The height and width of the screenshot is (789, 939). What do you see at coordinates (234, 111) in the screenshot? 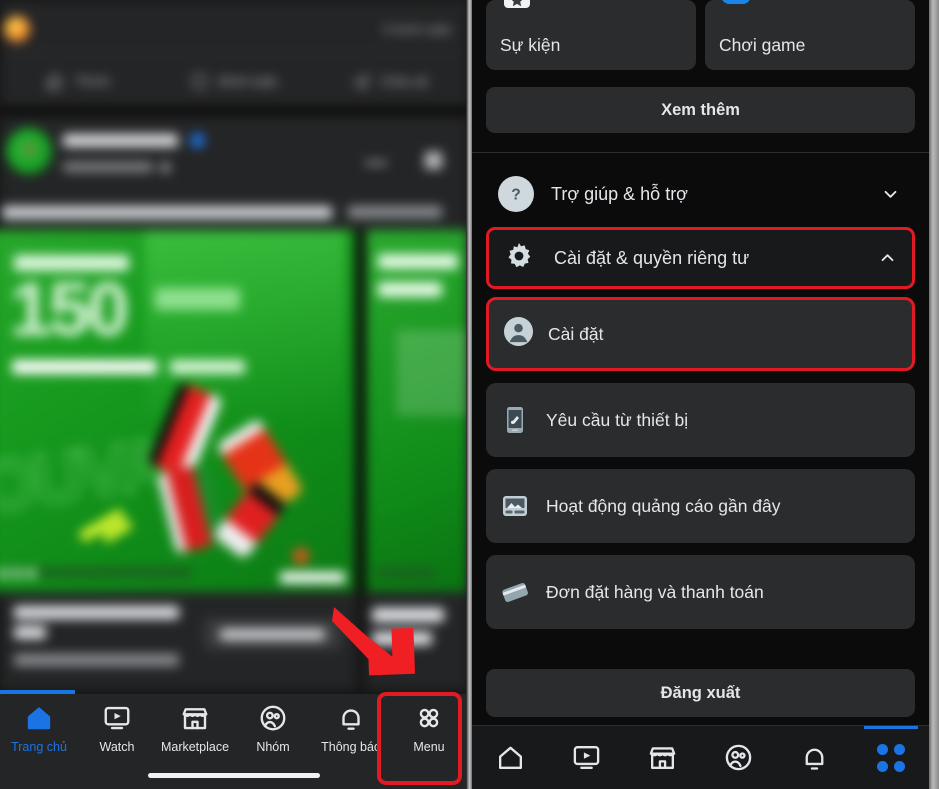
I see `feed-gap` at bounding box center [234, 111].